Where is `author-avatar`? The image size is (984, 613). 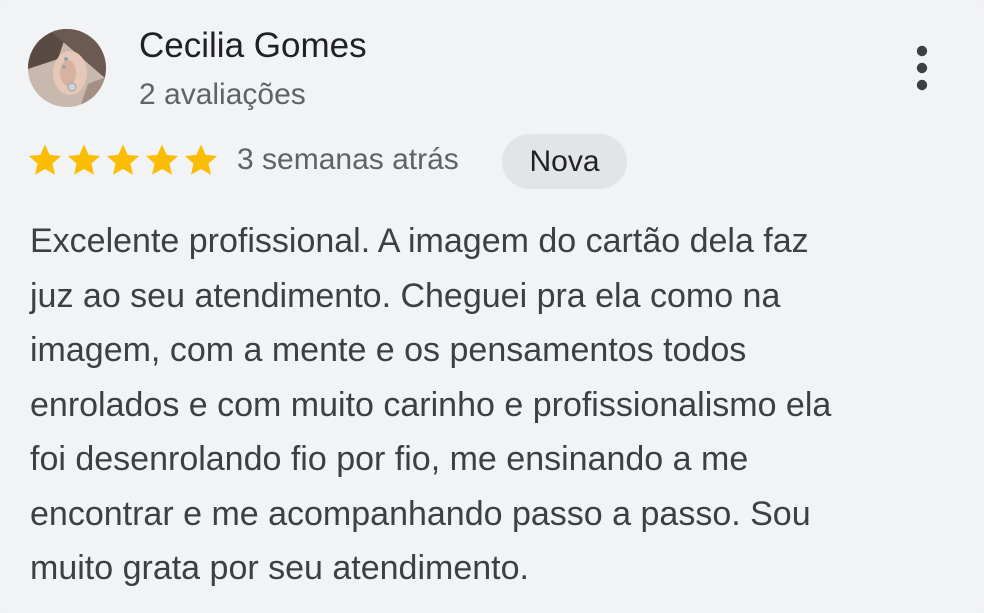 author-avatar is located at coordinates (67, 68).